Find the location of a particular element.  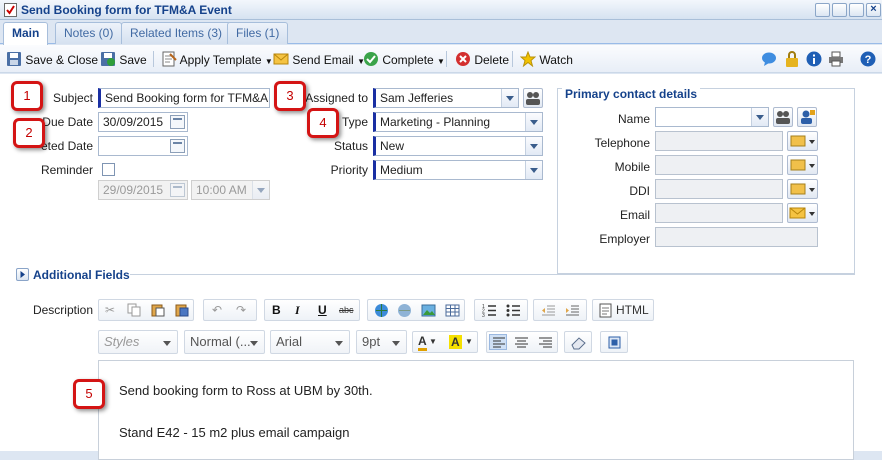

save-button: Save is located at coordinates (123, 59).